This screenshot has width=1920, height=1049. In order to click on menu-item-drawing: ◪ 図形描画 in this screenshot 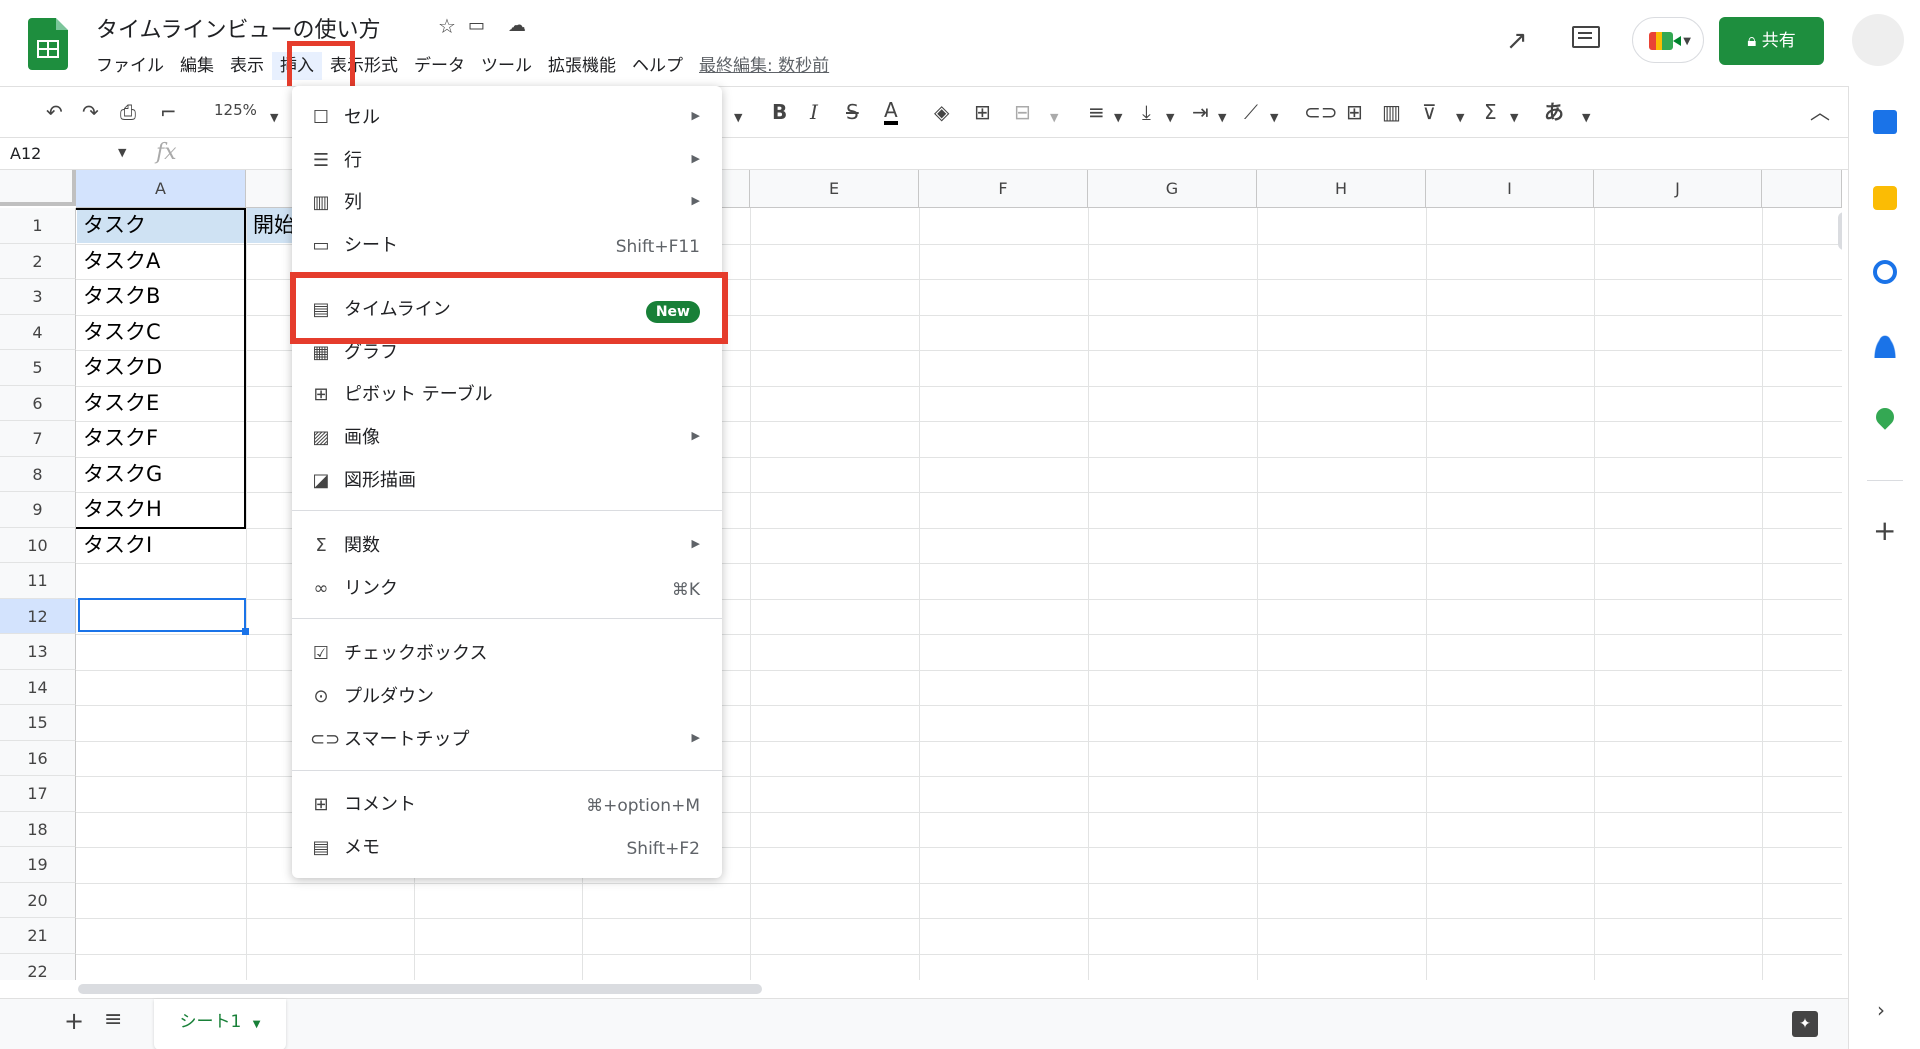, I will do `click(507, 481)`.